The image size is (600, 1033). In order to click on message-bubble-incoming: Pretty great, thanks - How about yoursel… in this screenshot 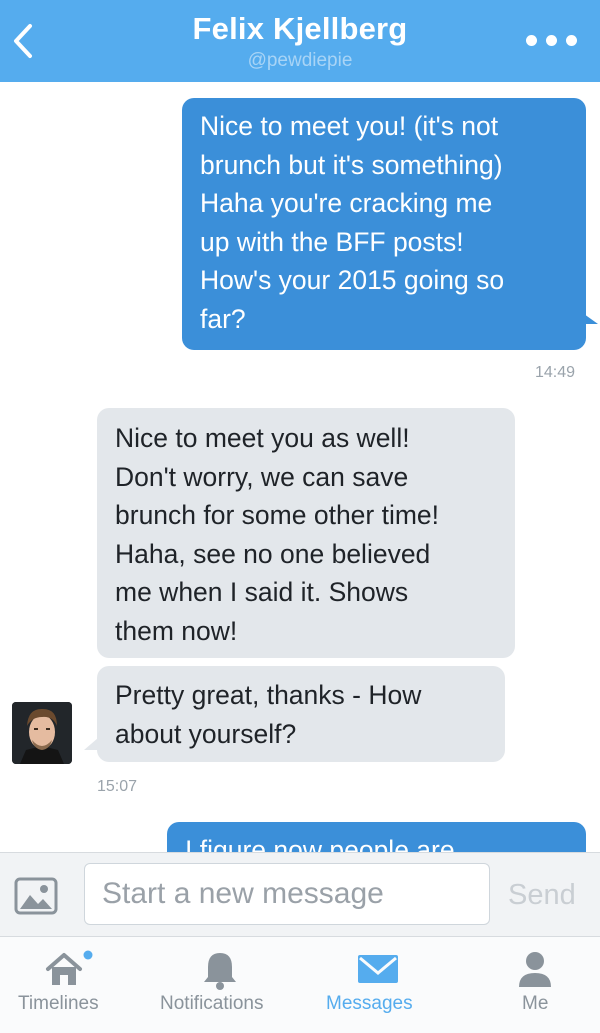, I will do `click(301, 714)`.